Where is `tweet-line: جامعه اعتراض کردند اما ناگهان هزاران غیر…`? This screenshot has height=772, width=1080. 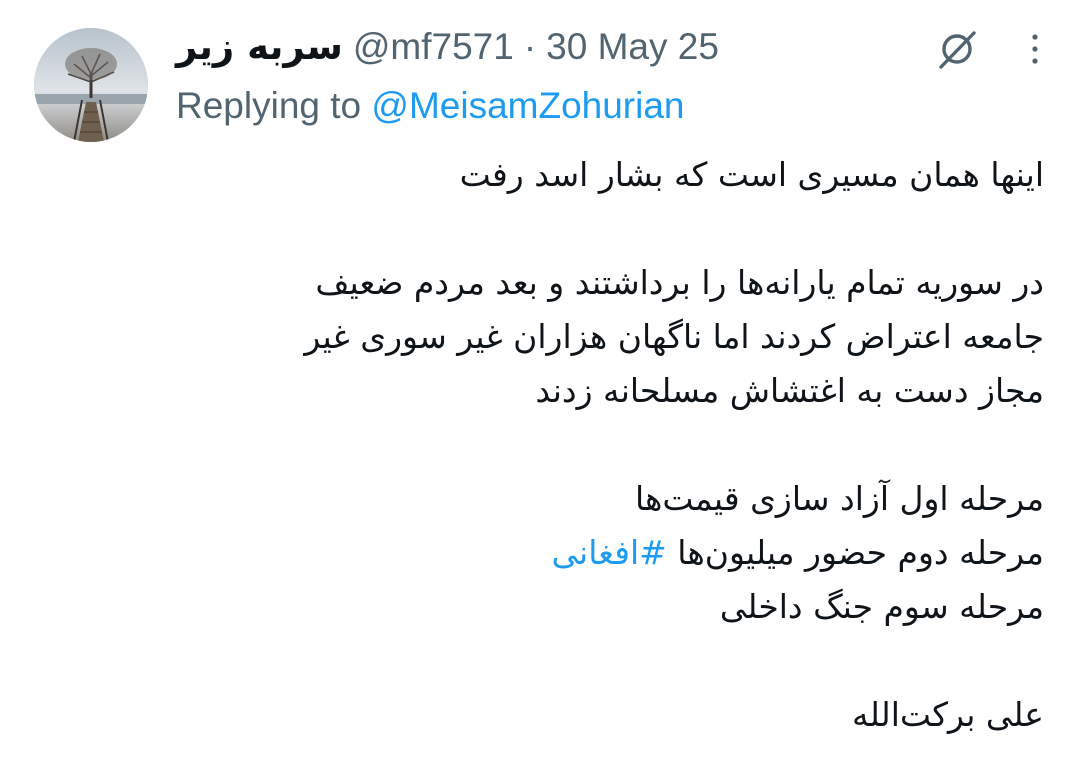
tweet-line: جامعه اعتراض کردند اما ناگهان هزاران غیر… is located at coordinates (674, 336).